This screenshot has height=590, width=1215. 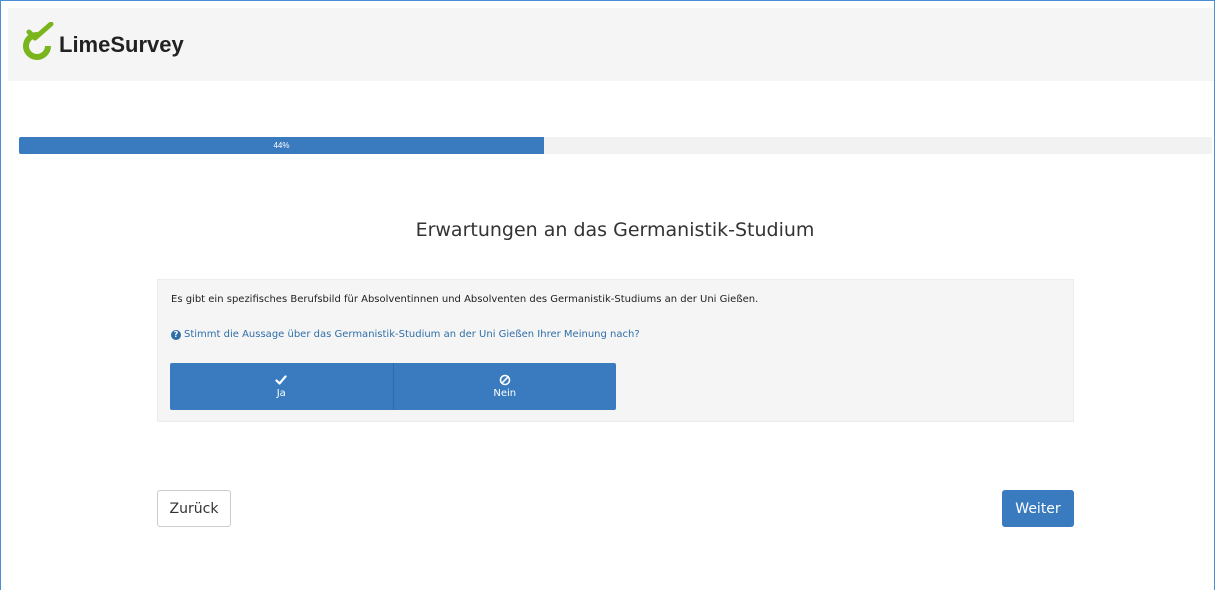 I want to click on next-button: Weiter, so click(x=1038, y=508).